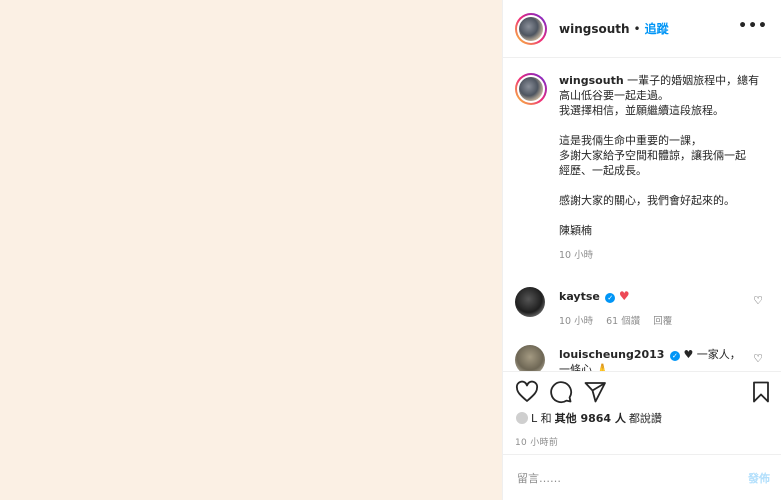 This screenshot has height=500, width=781. I want to click on caption-line: 多謝大家給予空間和體諒，讓我倆一起, so click(652, 155).